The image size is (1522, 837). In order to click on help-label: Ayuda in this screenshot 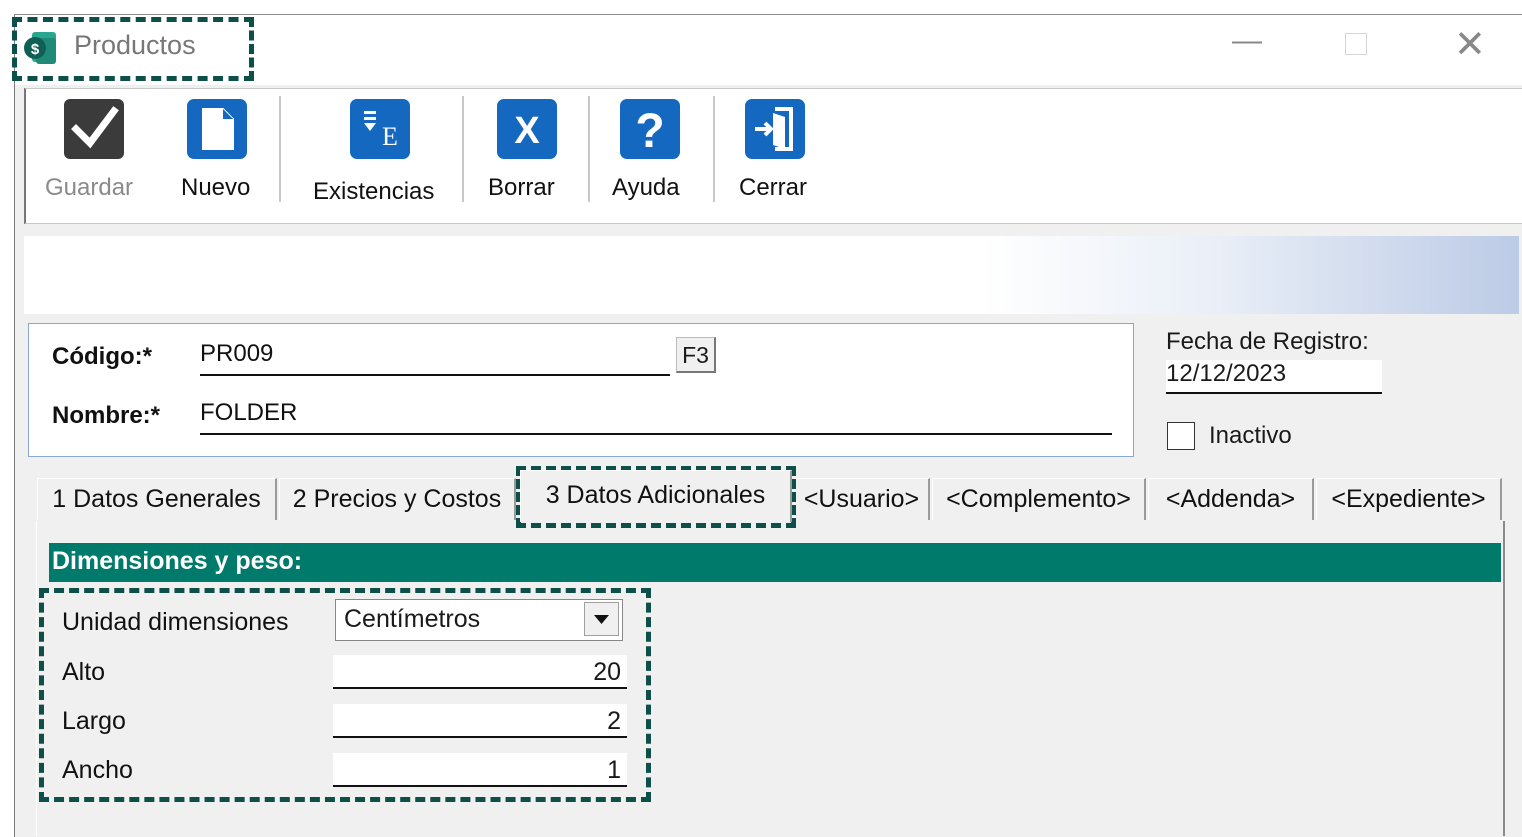, I will do `click(646, 187)`.